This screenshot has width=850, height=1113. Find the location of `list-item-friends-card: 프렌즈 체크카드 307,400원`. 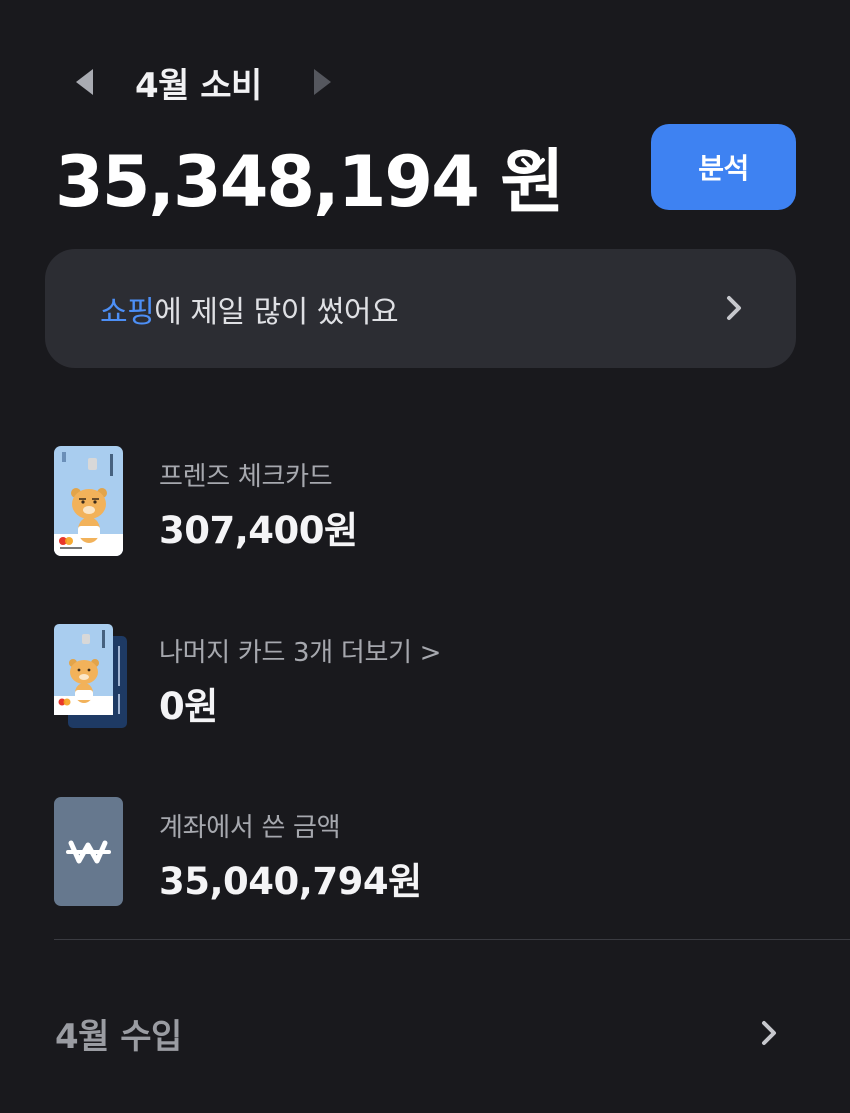

list-item-friends-card: 프렌즈 체크카드 307,400원 is located at coordinates (414, 501).